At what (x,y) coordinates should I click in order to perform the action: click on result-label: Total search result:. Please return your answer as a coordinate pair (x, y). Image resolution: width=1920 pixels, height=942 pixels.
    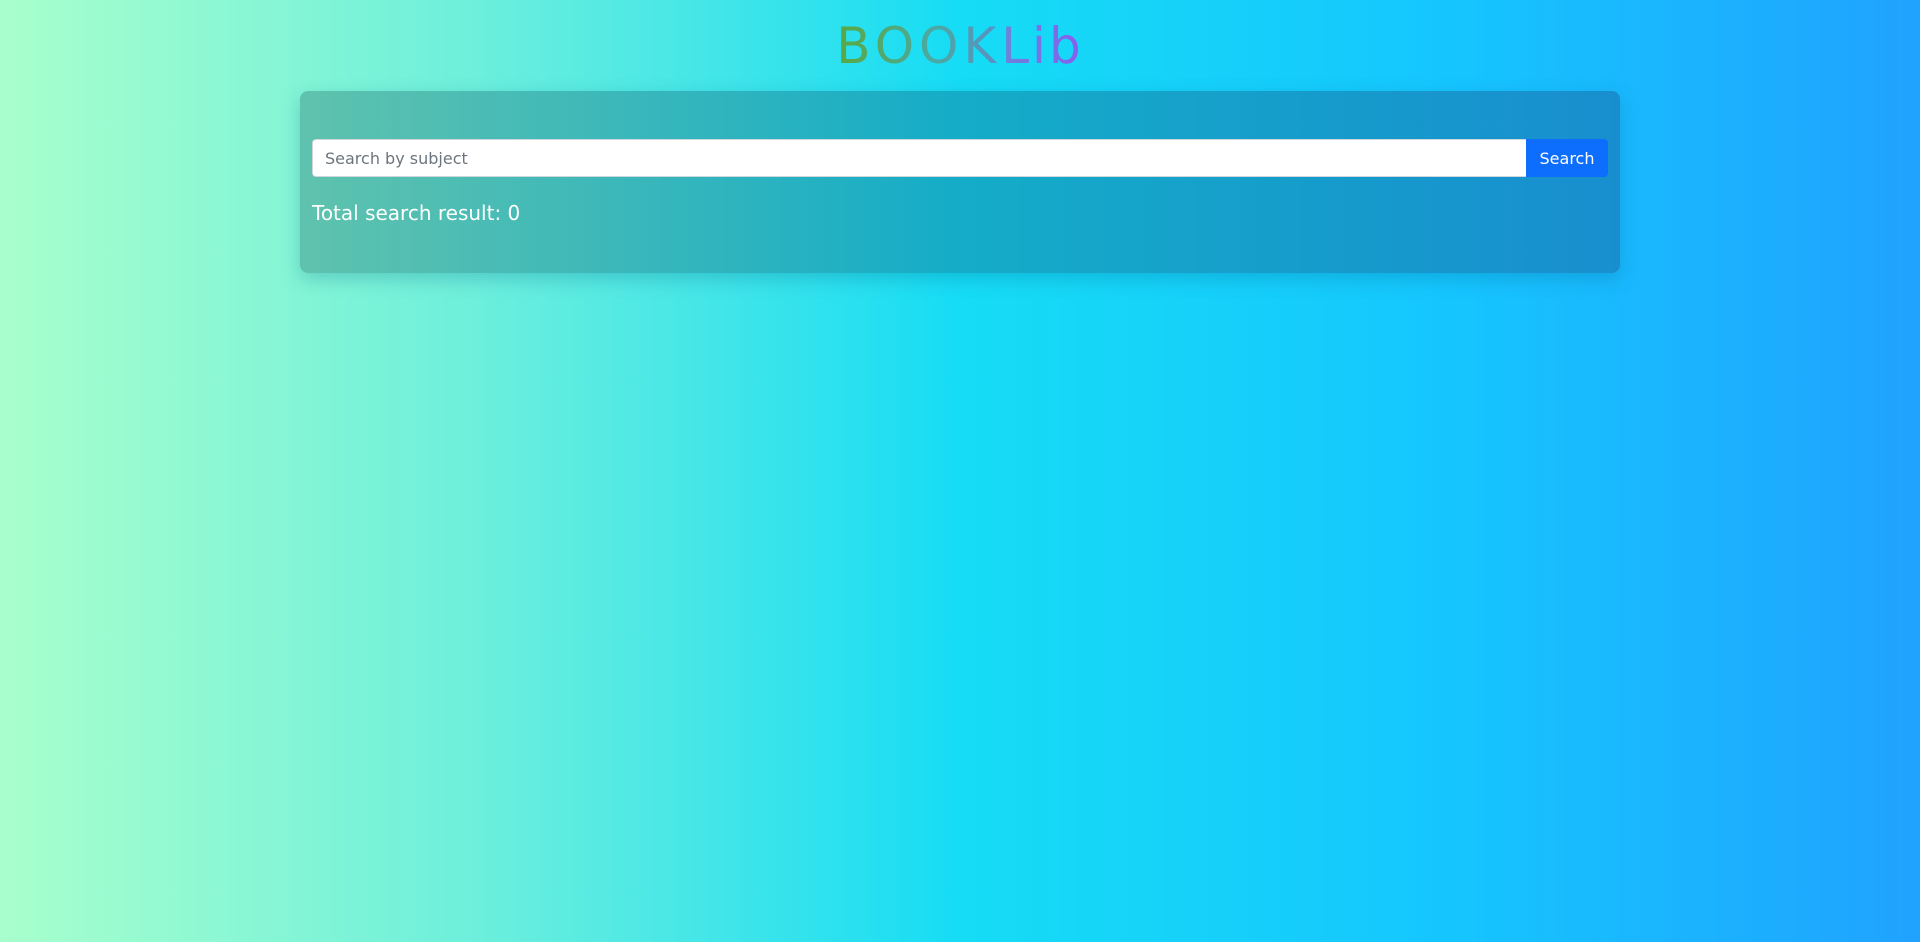
    Looking at the image, I should click on (410, 213).